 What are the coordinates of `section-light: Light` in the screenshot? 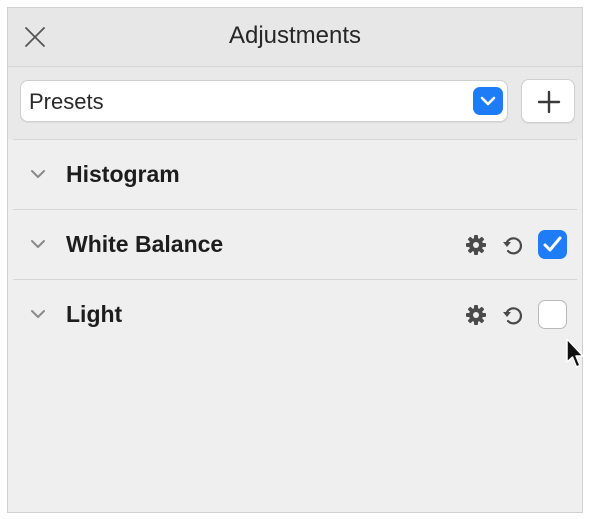 It's located at (295, 314).